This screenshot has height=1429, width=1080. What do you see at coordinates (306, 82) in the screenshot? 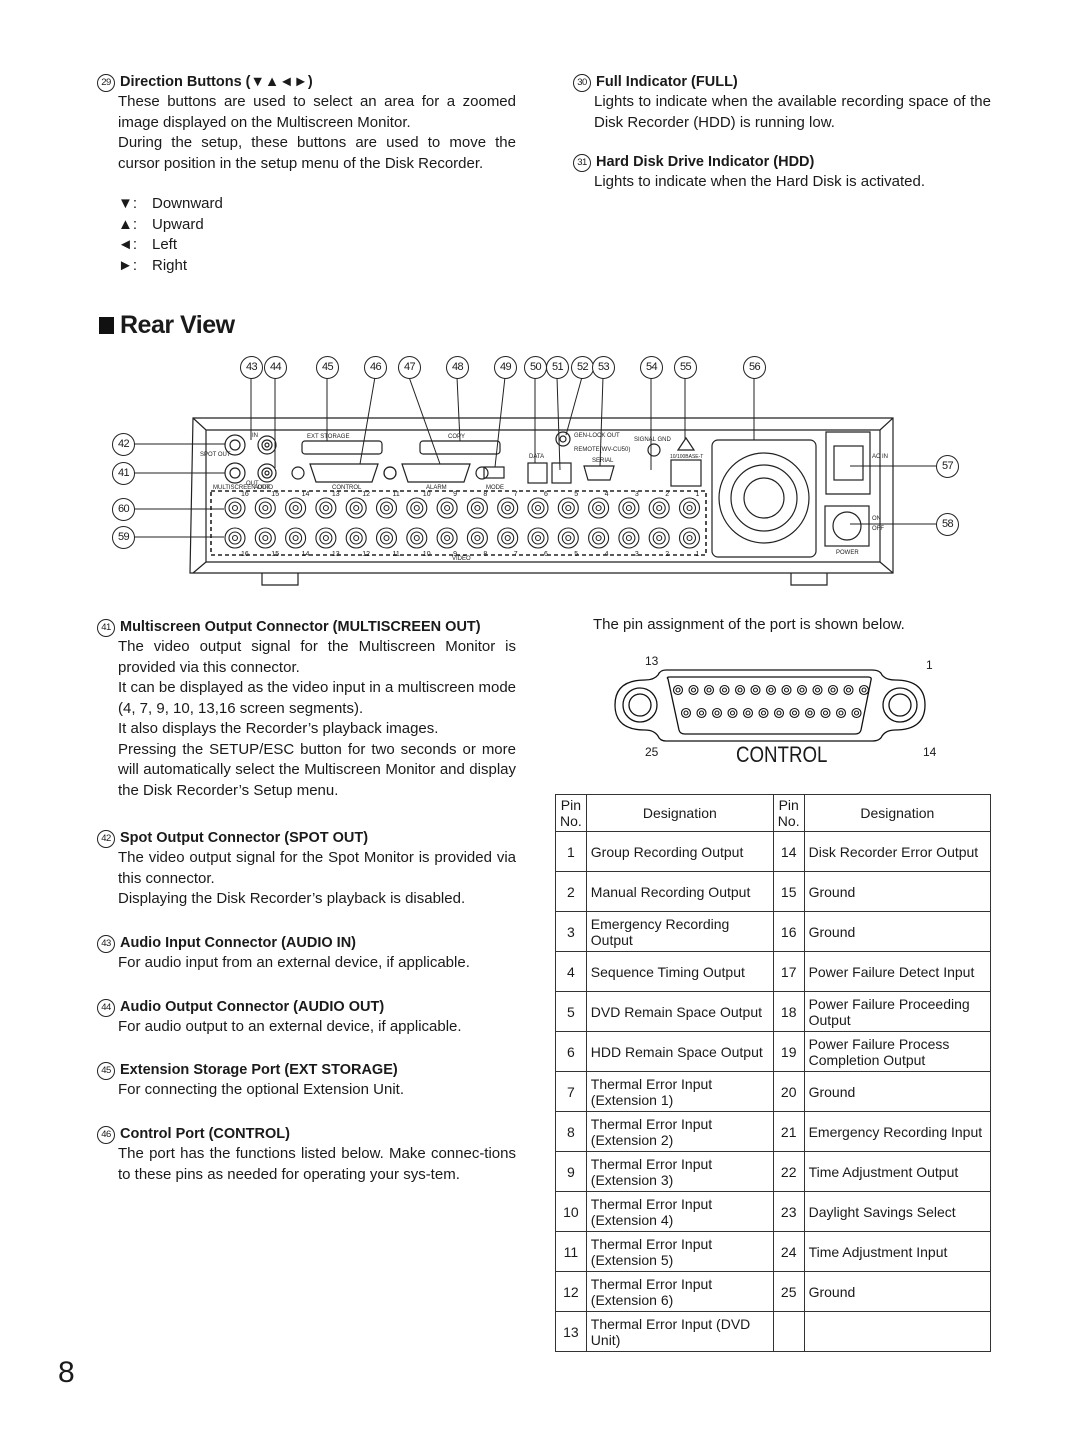
I see `section-title: 29 Direction Buttons (▼▲◄►)` at bounding box center [306, 82].